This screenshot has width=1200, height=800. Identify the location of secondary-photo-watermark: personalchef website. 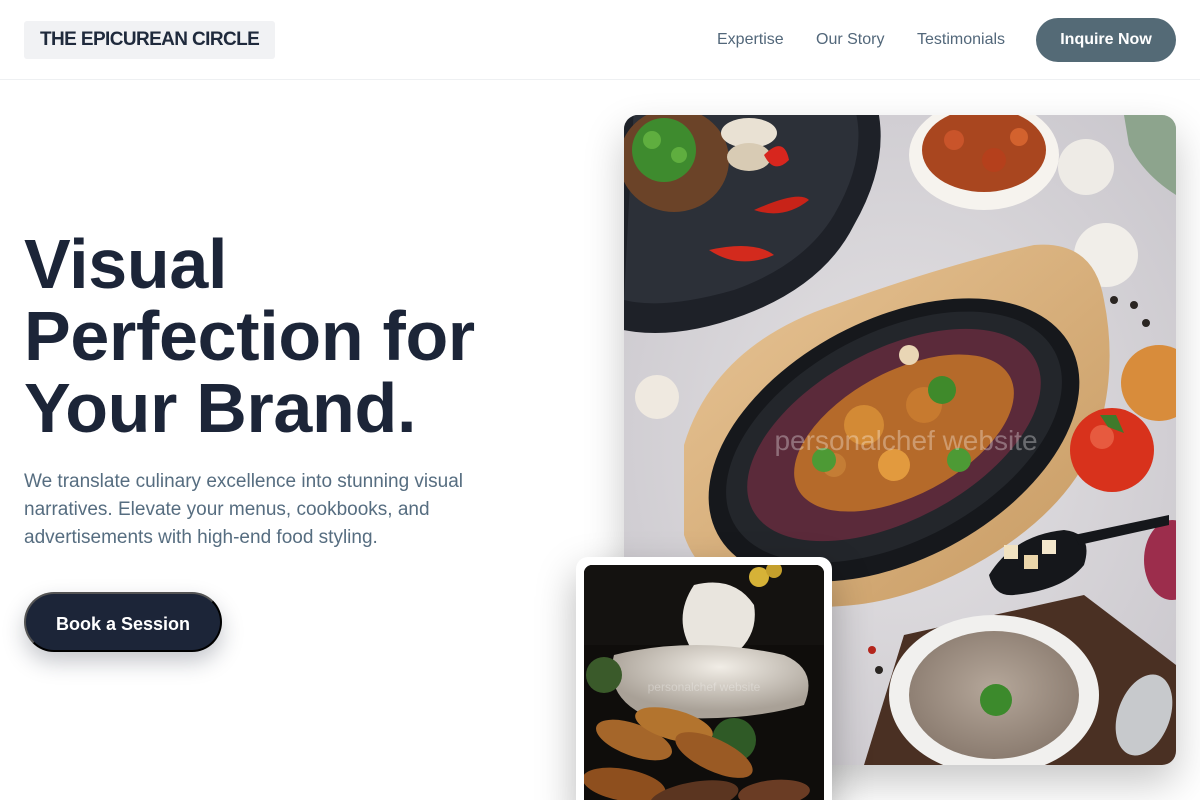
(704, 687).